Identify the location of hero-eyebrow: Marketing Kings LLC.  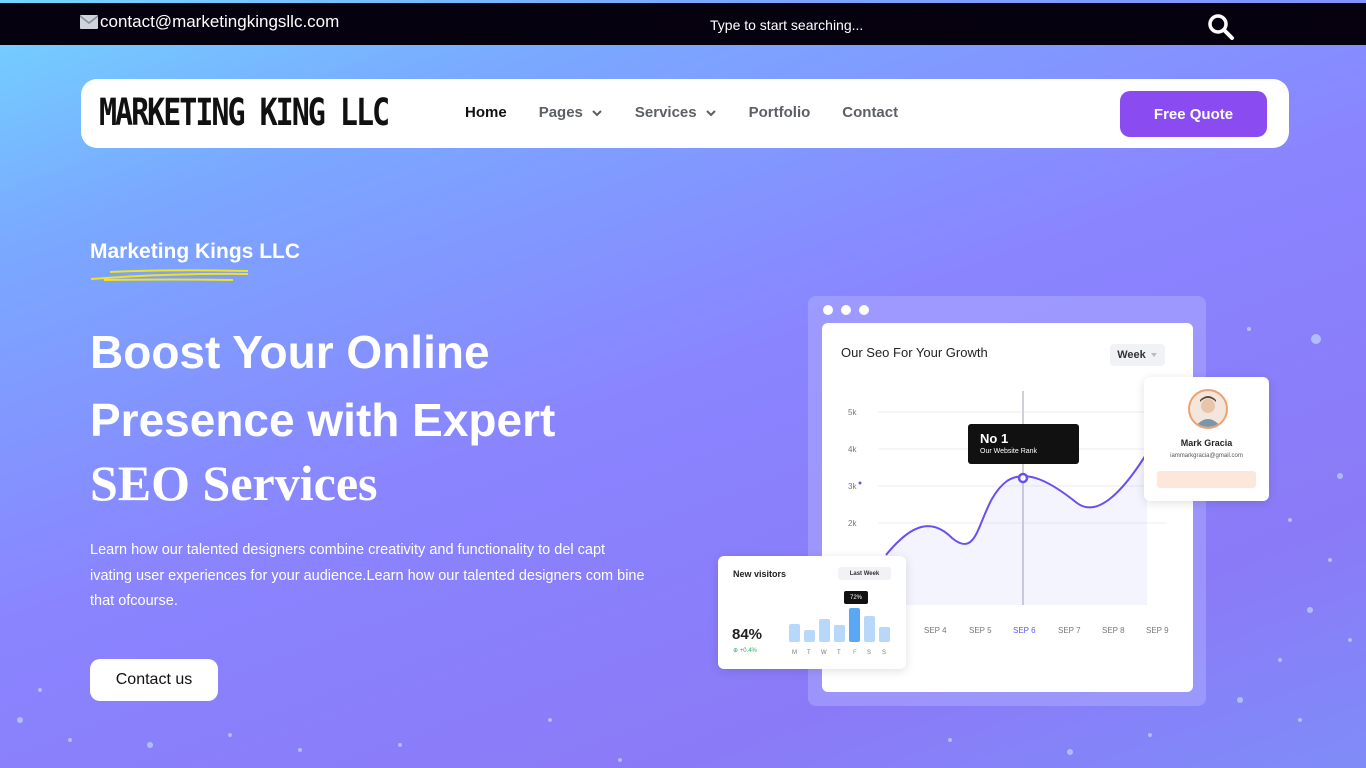
(195, 251).